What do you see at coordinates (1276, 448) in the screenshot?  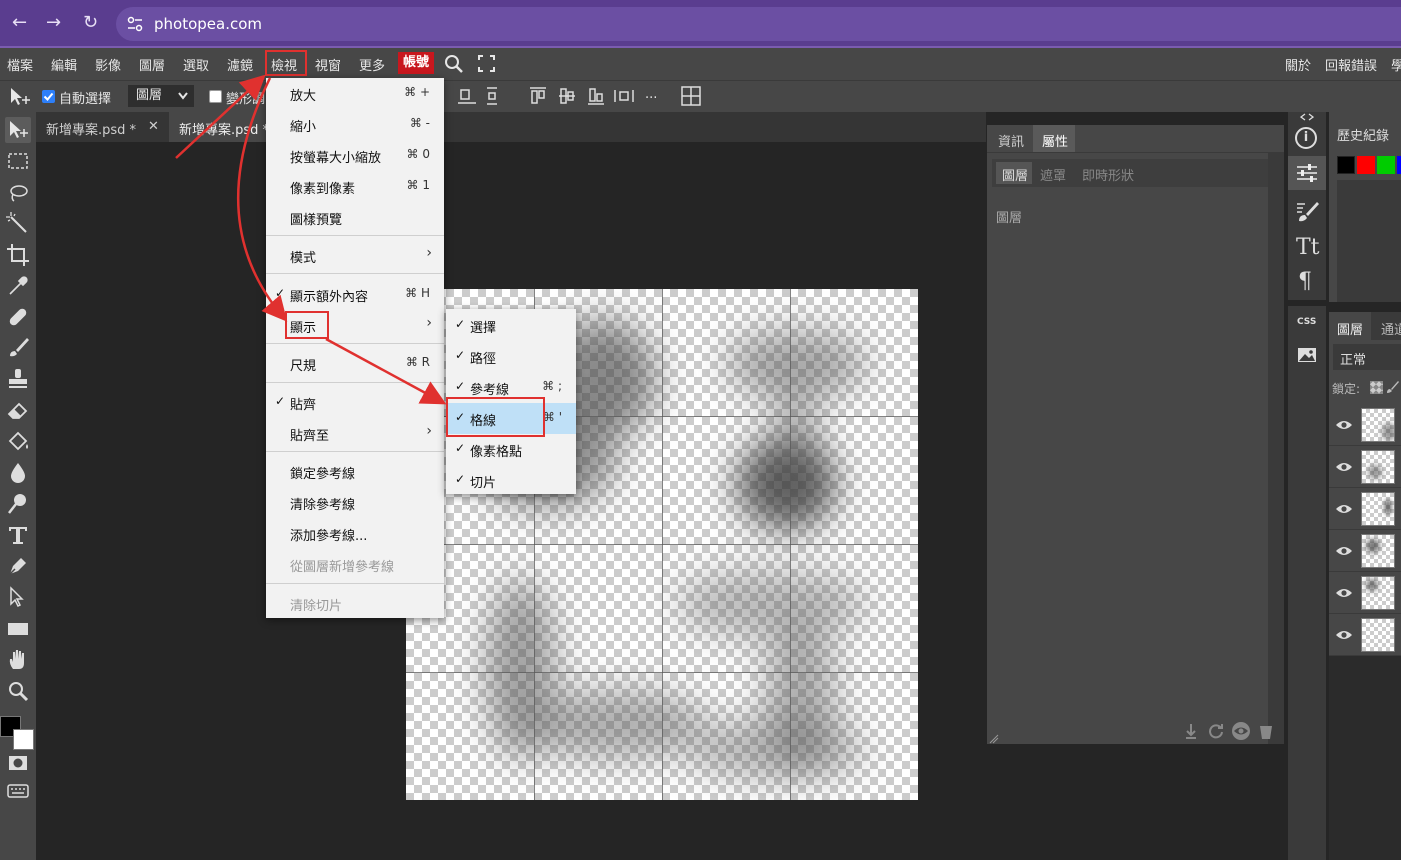 I see `properties-scrollbar` at bounding box center [1276, 448].